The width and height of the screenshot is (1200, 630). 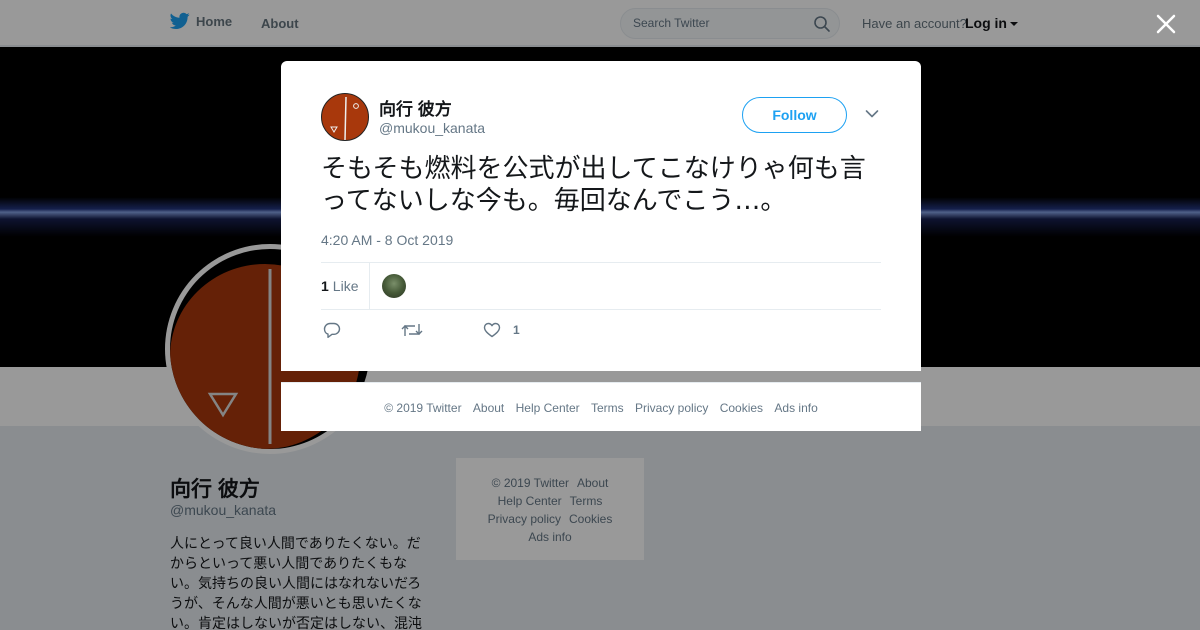 I want to click on like-button: 1, so click(x=501, y=330).